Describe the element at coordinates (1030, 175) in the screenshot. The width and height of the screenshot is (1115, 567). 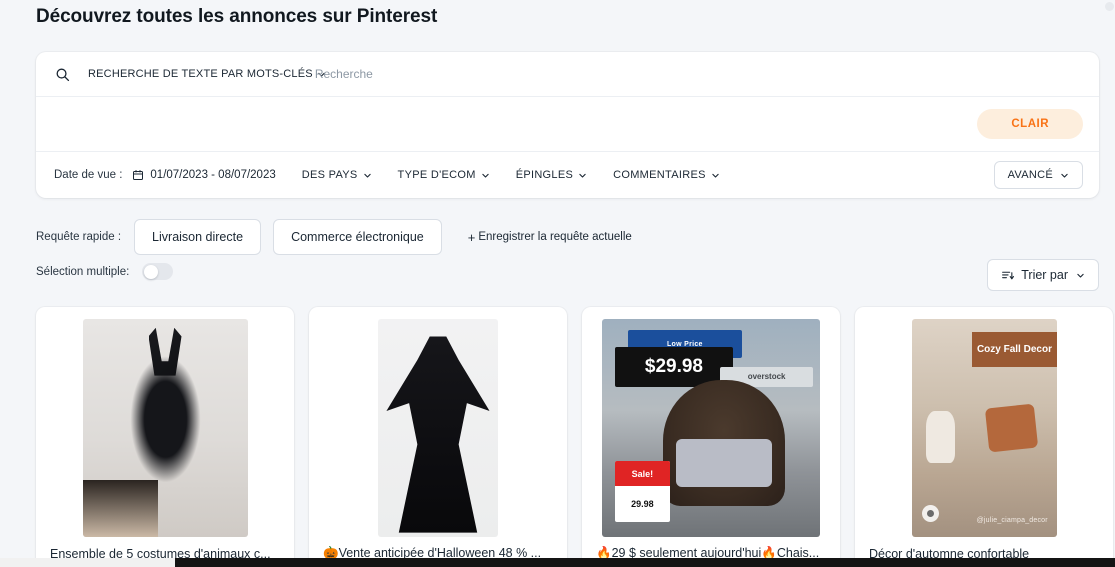
I see `advanced-filter-label: AVANCÉ` at that location.